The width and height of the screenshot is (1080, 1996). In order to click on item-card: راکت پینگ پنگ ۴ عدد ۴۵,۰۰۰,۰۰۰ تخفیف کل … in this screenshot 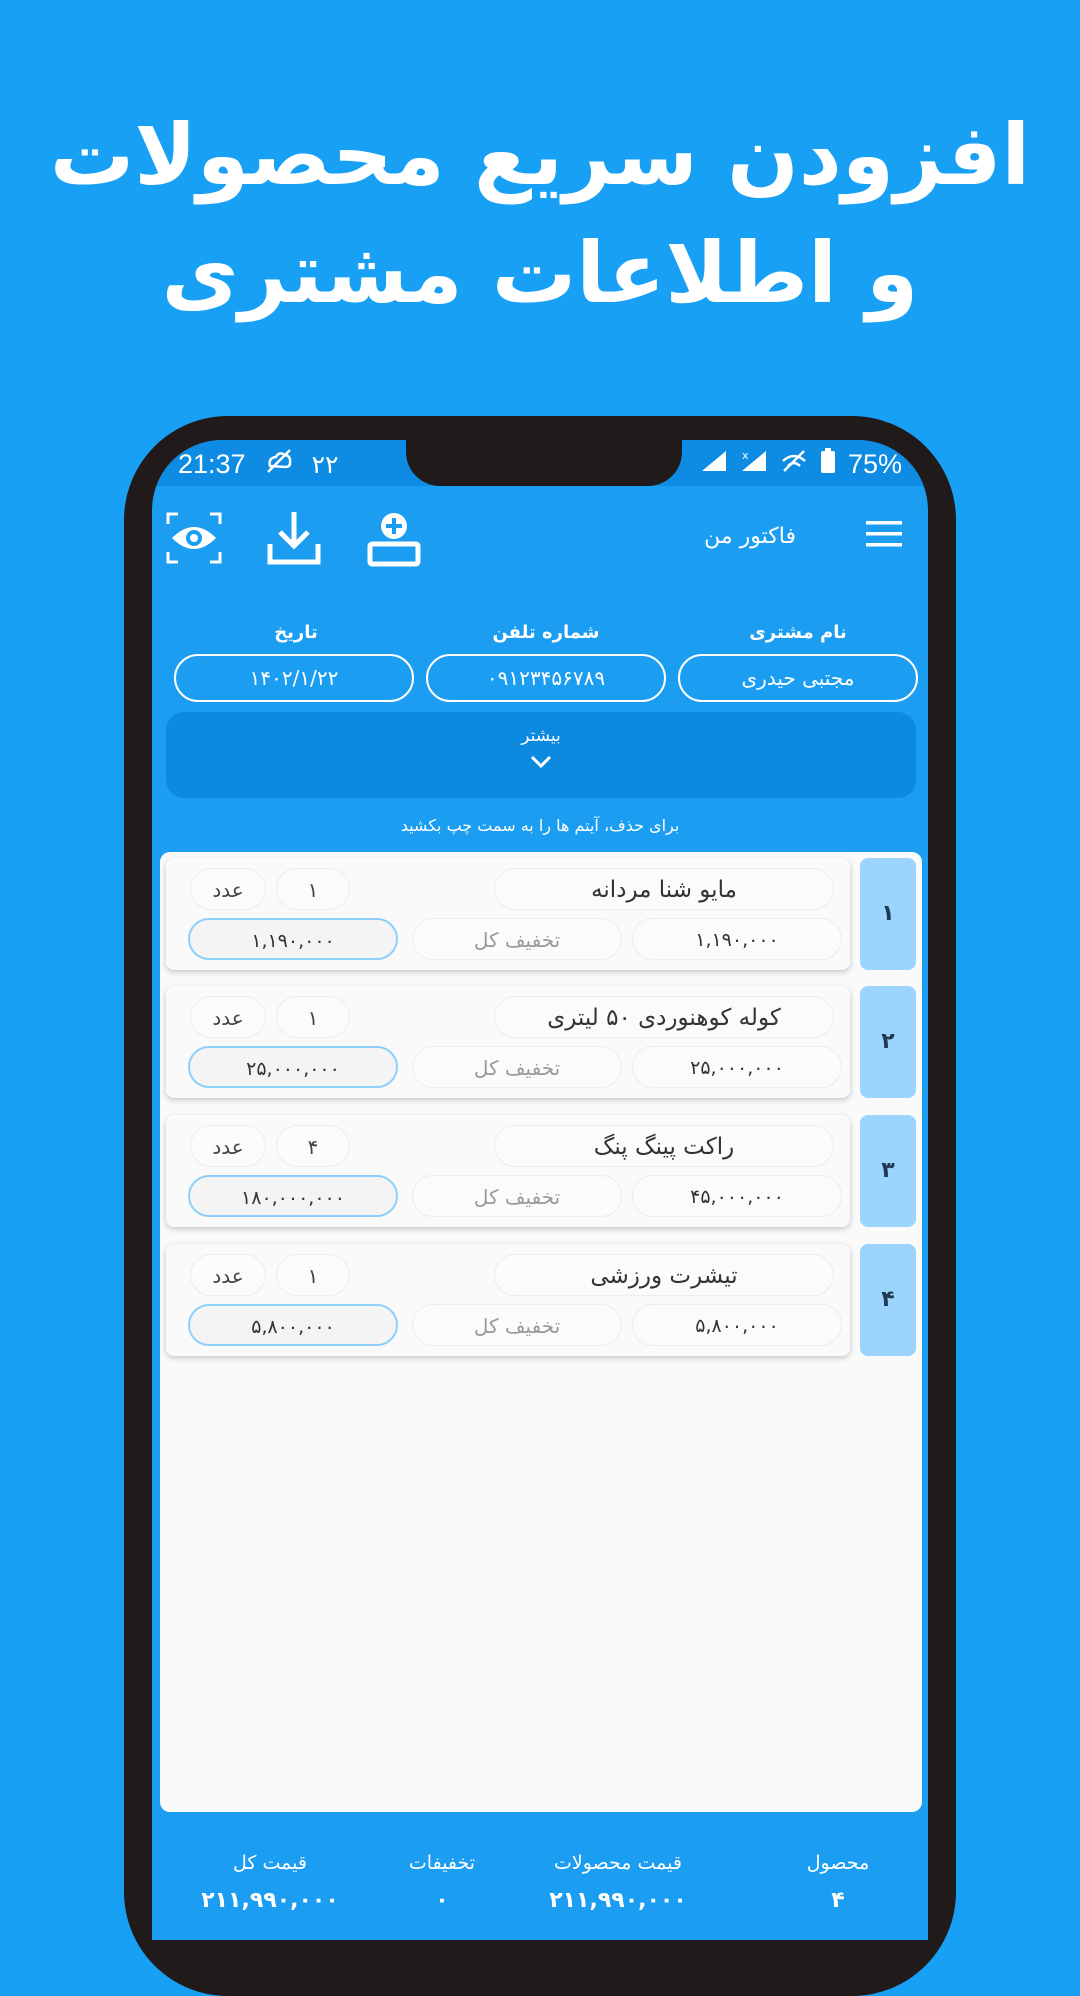, I will do `click(508, 1171)`.